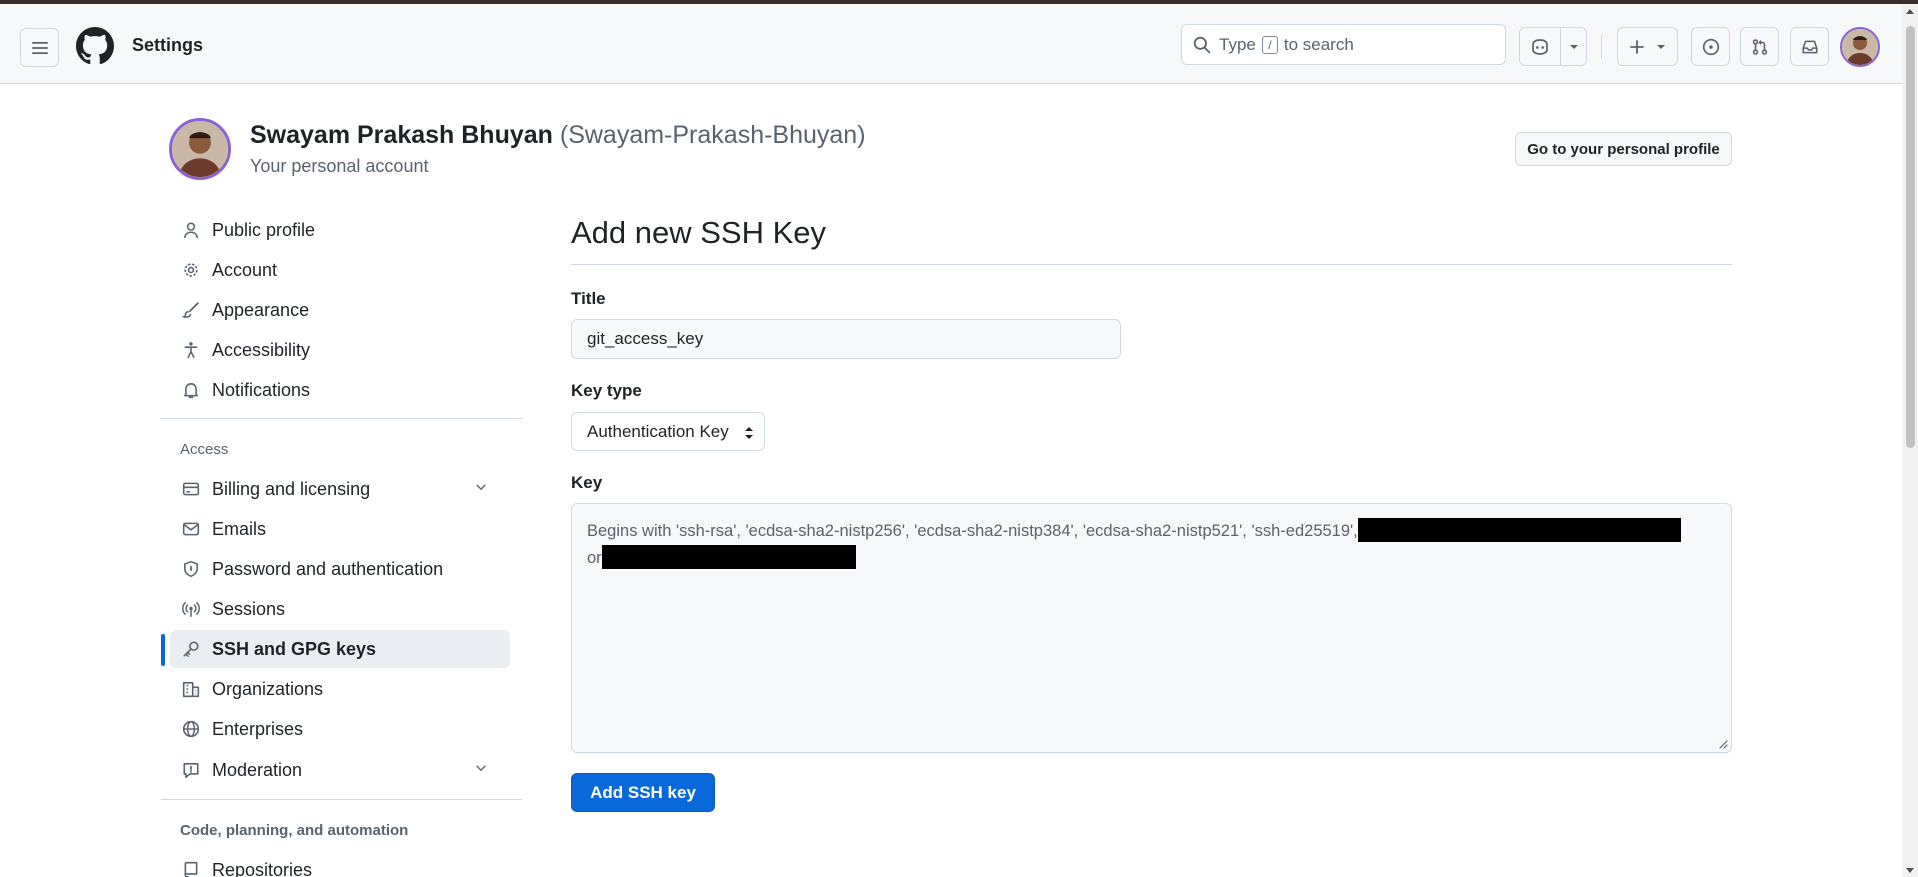 Image resolution: width=1918 pixels, height=877 pixels. I want to click on title-field: git_access_key, so click(846, 339).